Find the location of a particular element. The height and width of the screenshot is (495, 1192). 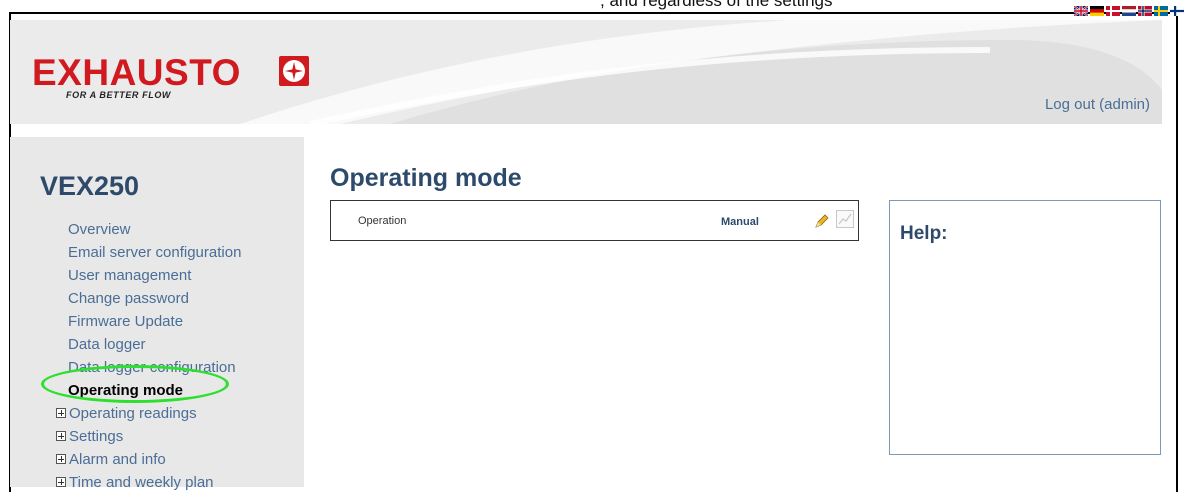

swedish-flag is located at coordinates (1161, 9).